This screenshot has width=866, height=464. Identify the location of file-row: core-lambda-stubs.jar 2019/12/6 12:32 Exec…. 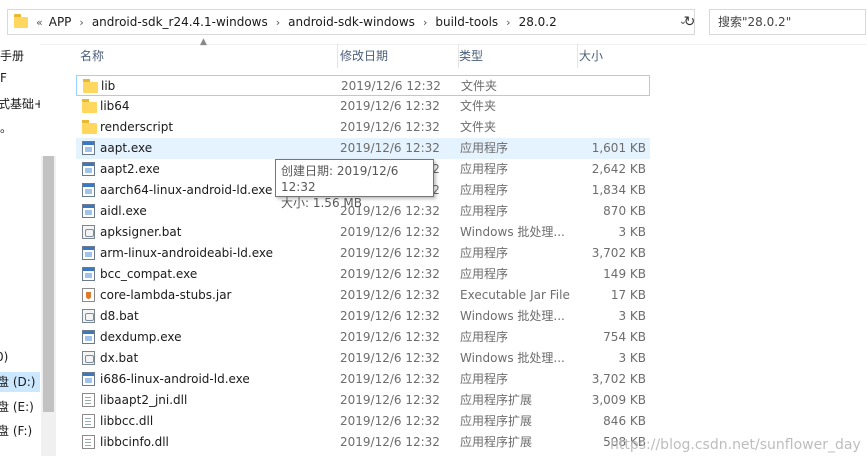
(363, 295).